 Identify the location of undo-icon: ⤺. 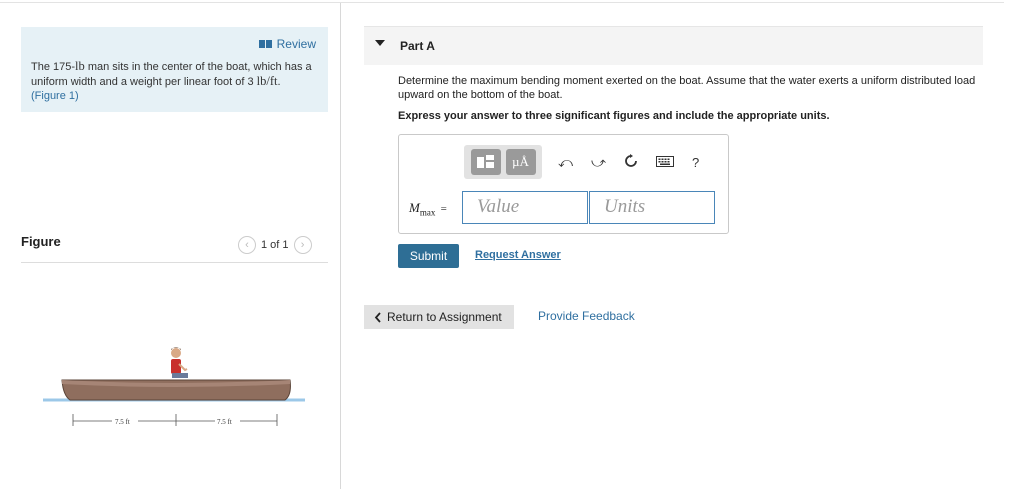
(565, 162).